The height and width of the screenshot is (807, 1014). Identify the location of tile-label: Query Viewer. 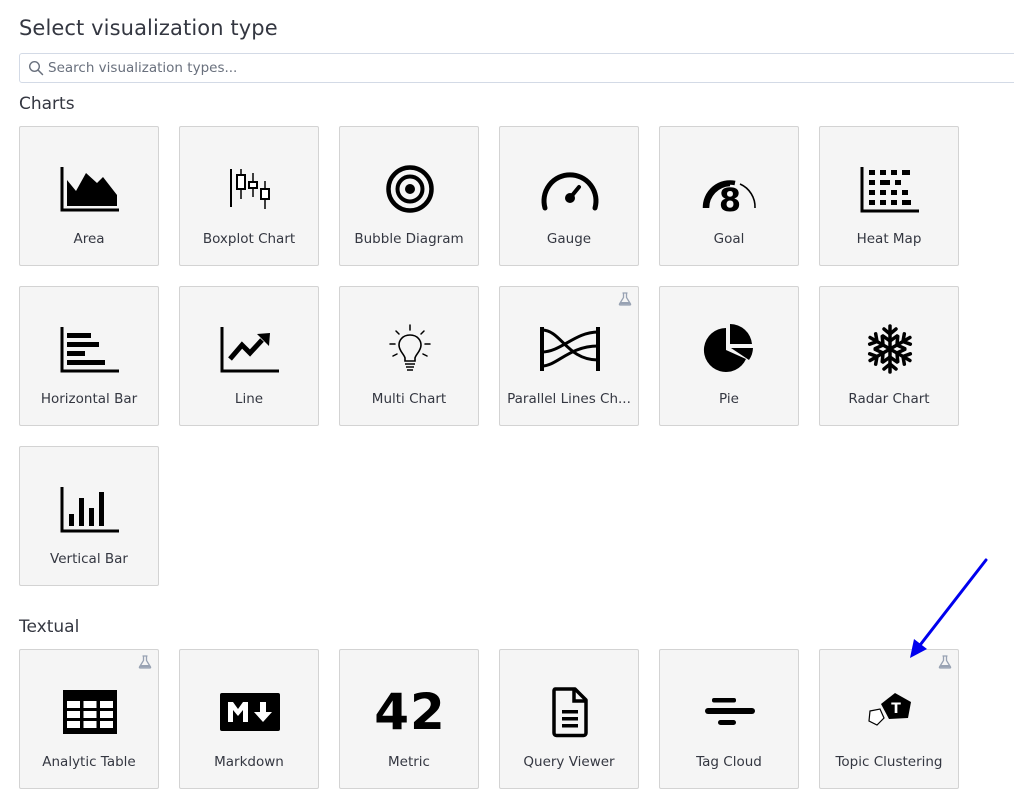
(569, 762).